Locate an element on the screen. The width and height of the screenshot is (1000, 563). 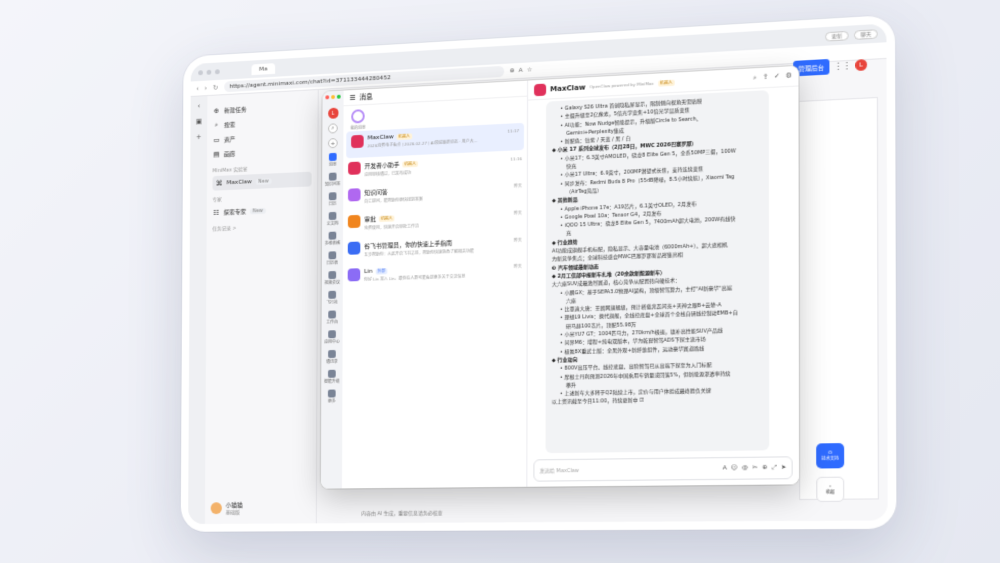
collapse-button: » 收起 is located at coordinates (830, 489).